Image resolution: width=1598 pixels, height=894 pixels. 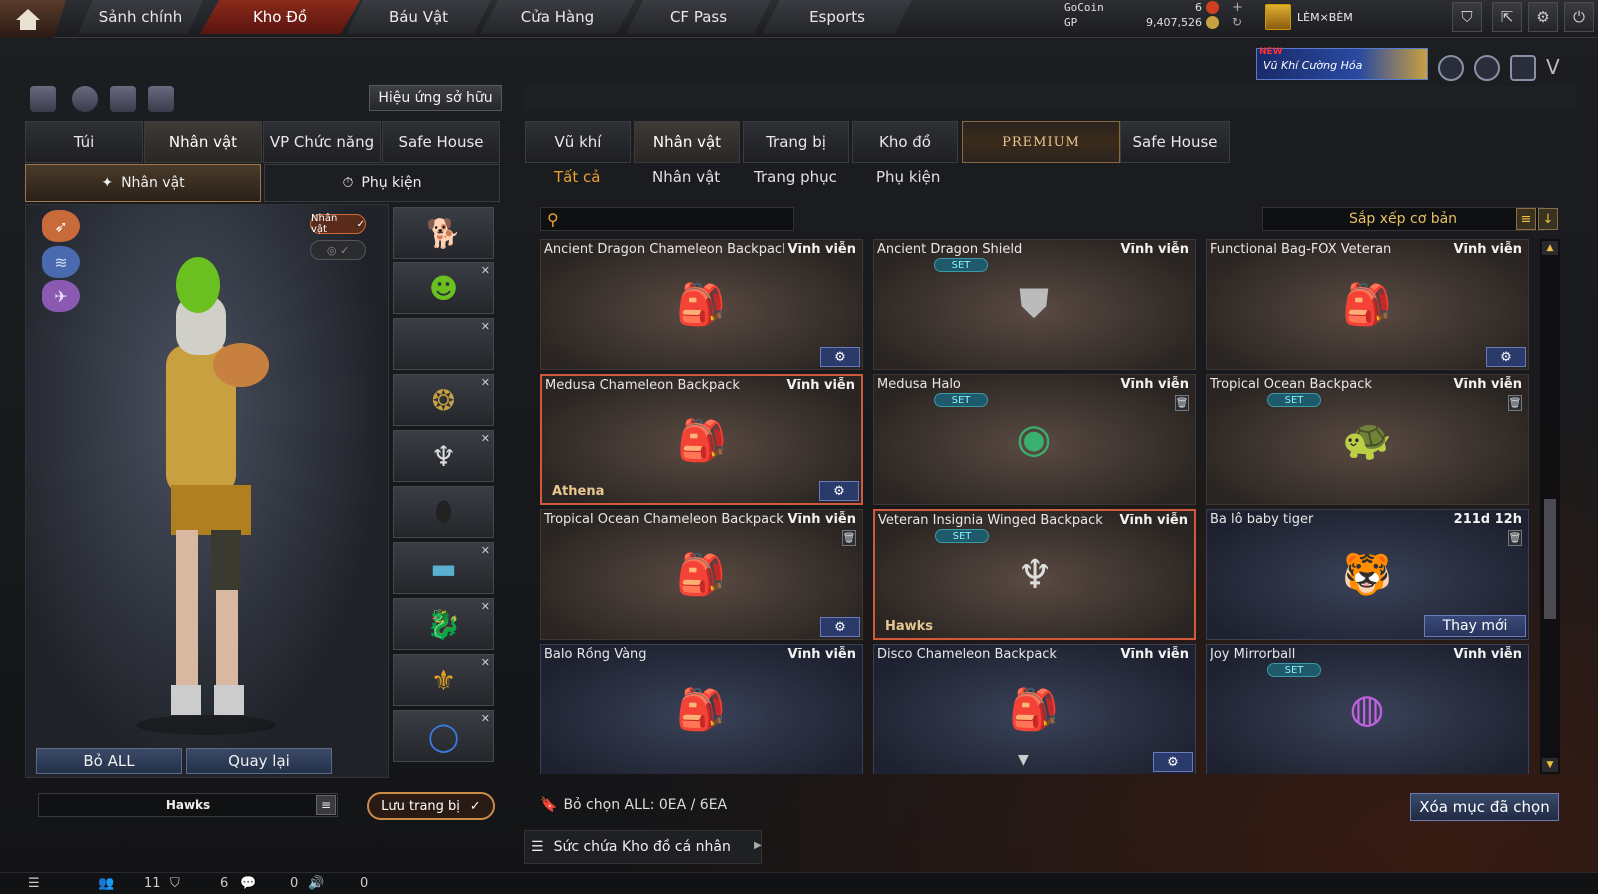 I want to click on tab-premium: PREMIUM, so click(x=1041, y=142).